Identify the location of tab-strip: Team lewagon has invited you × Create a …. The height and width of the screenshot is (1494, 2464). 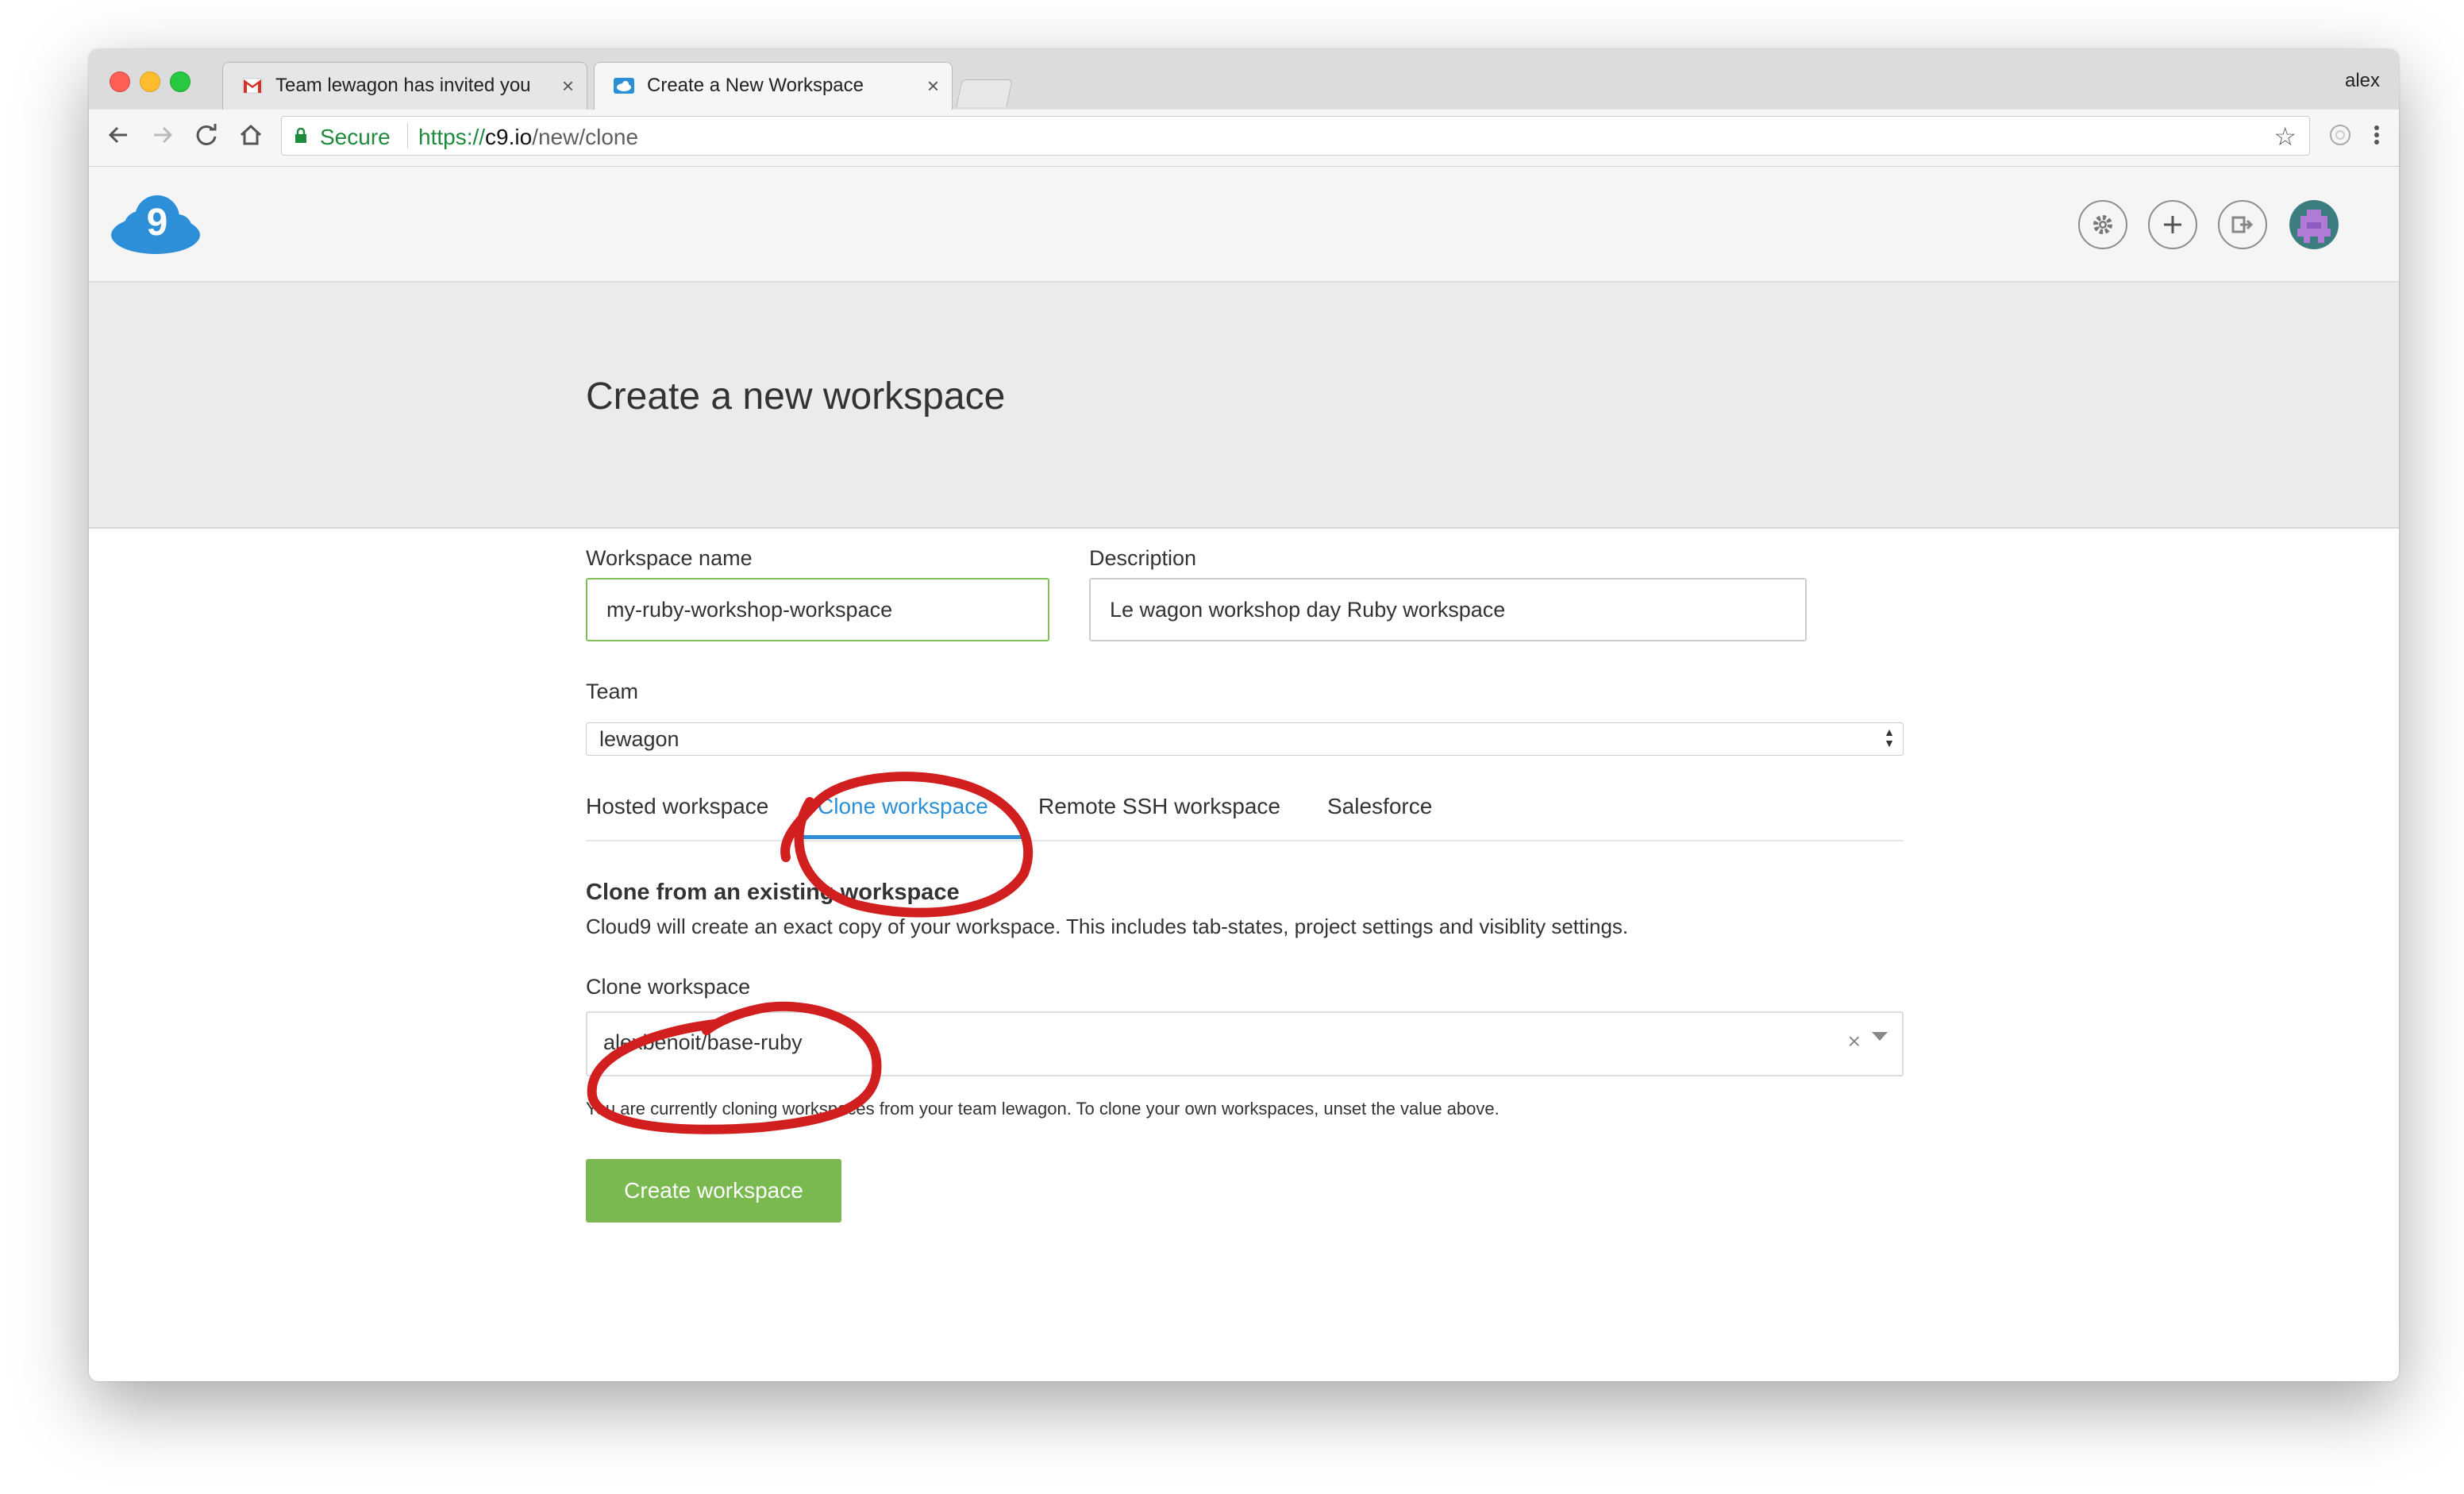
(1244, 79).